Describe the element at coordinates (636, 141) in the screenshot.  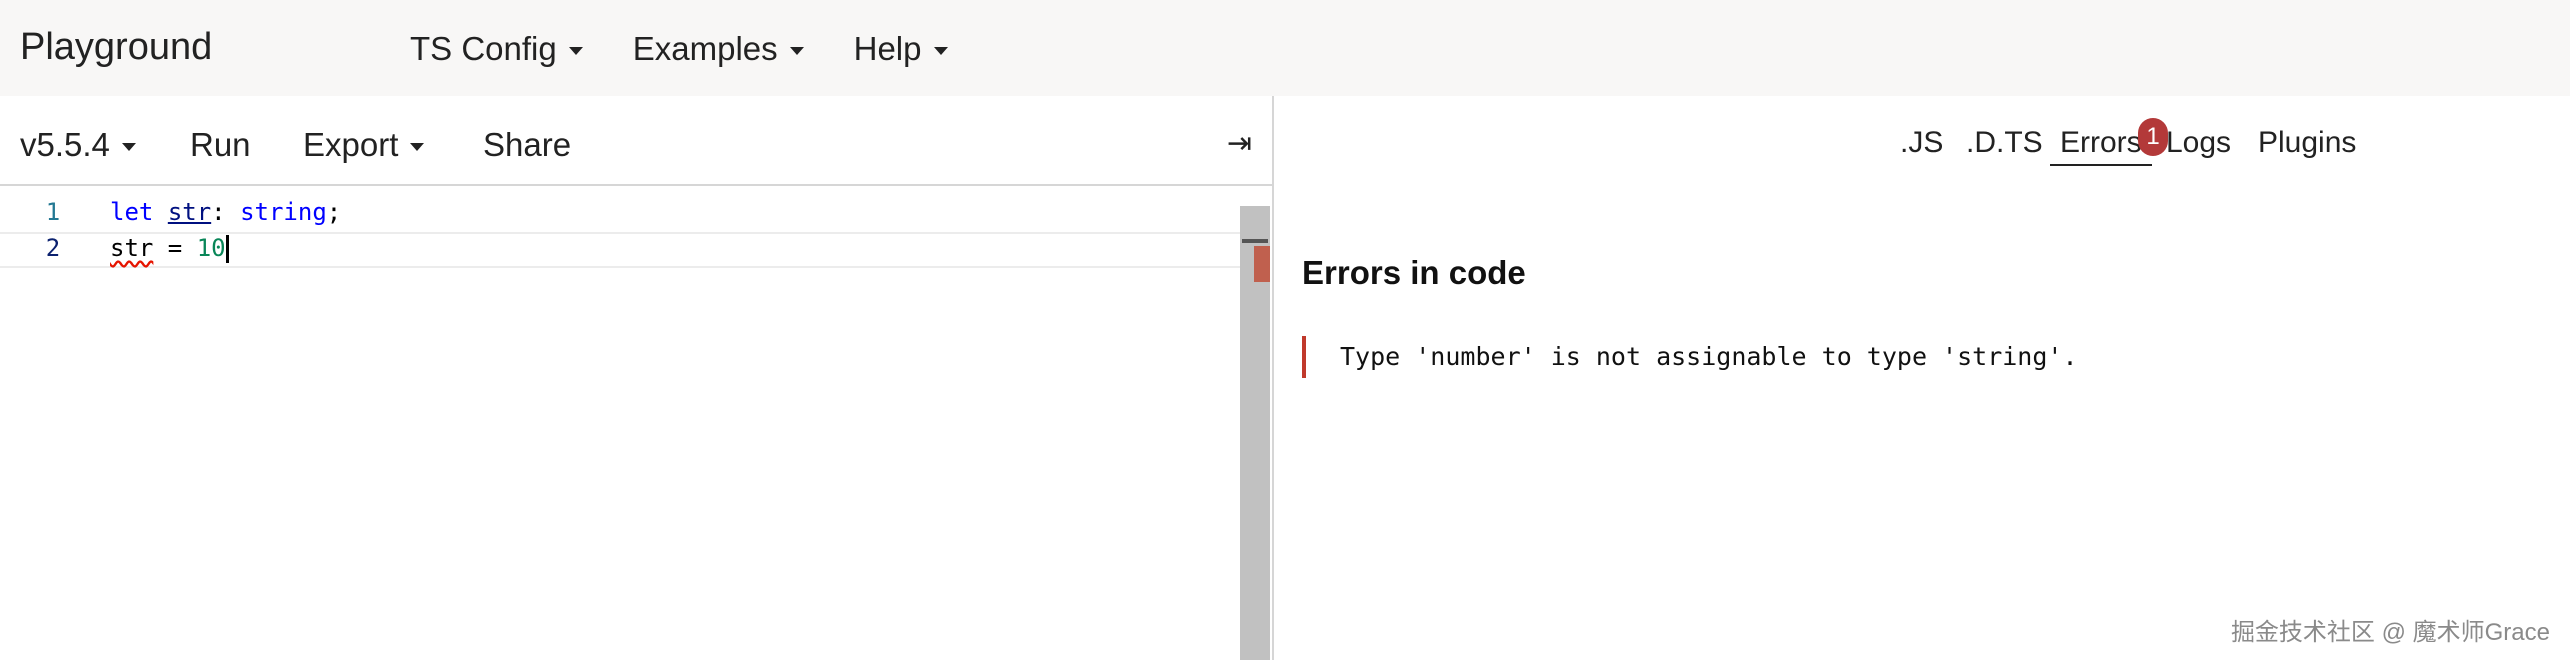
I see `editor-toolbar: v5.5.4 Run Export Share ⇥` at that location.